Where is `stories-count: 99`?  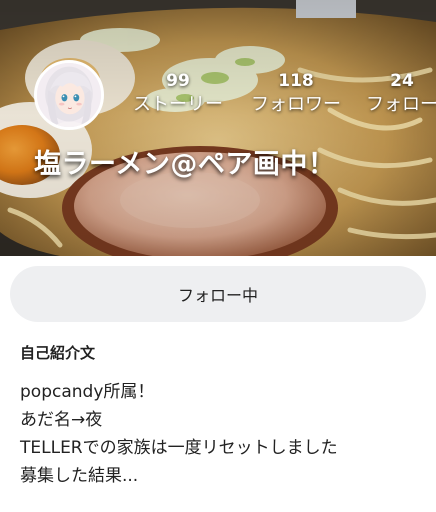 stories-count: 99 is located at coordinates (178, 81).